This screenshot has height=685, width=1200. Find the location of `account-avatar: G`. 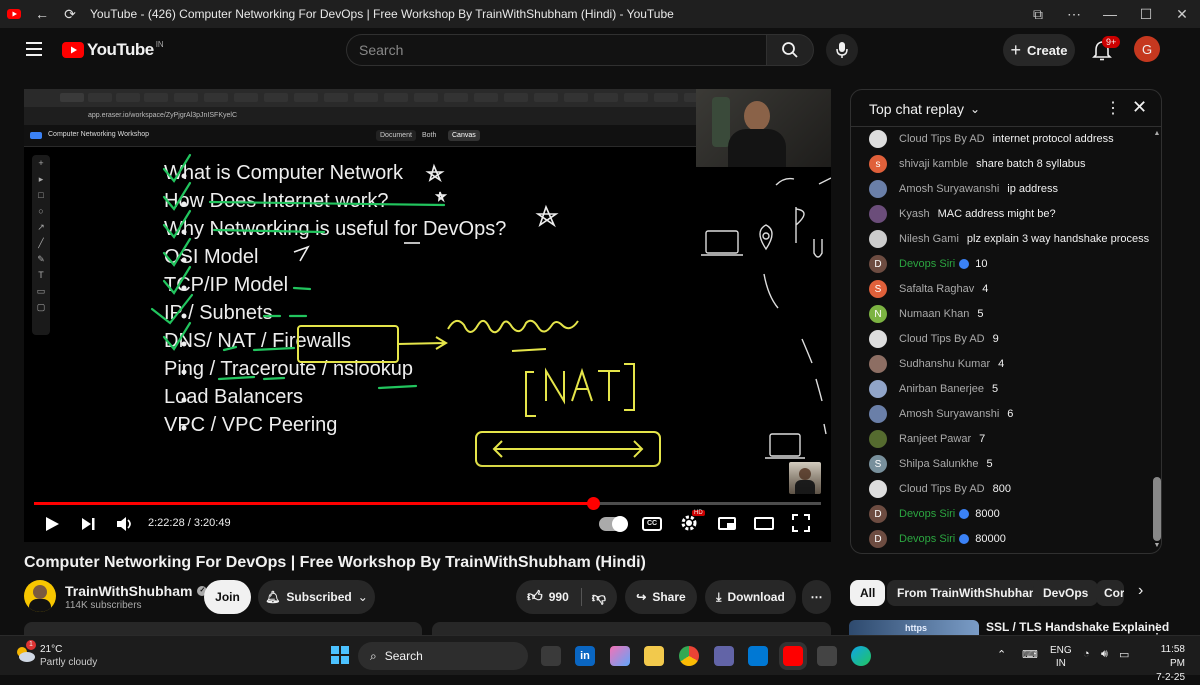

account-avatar: G is located at coordinates (1147, 49).